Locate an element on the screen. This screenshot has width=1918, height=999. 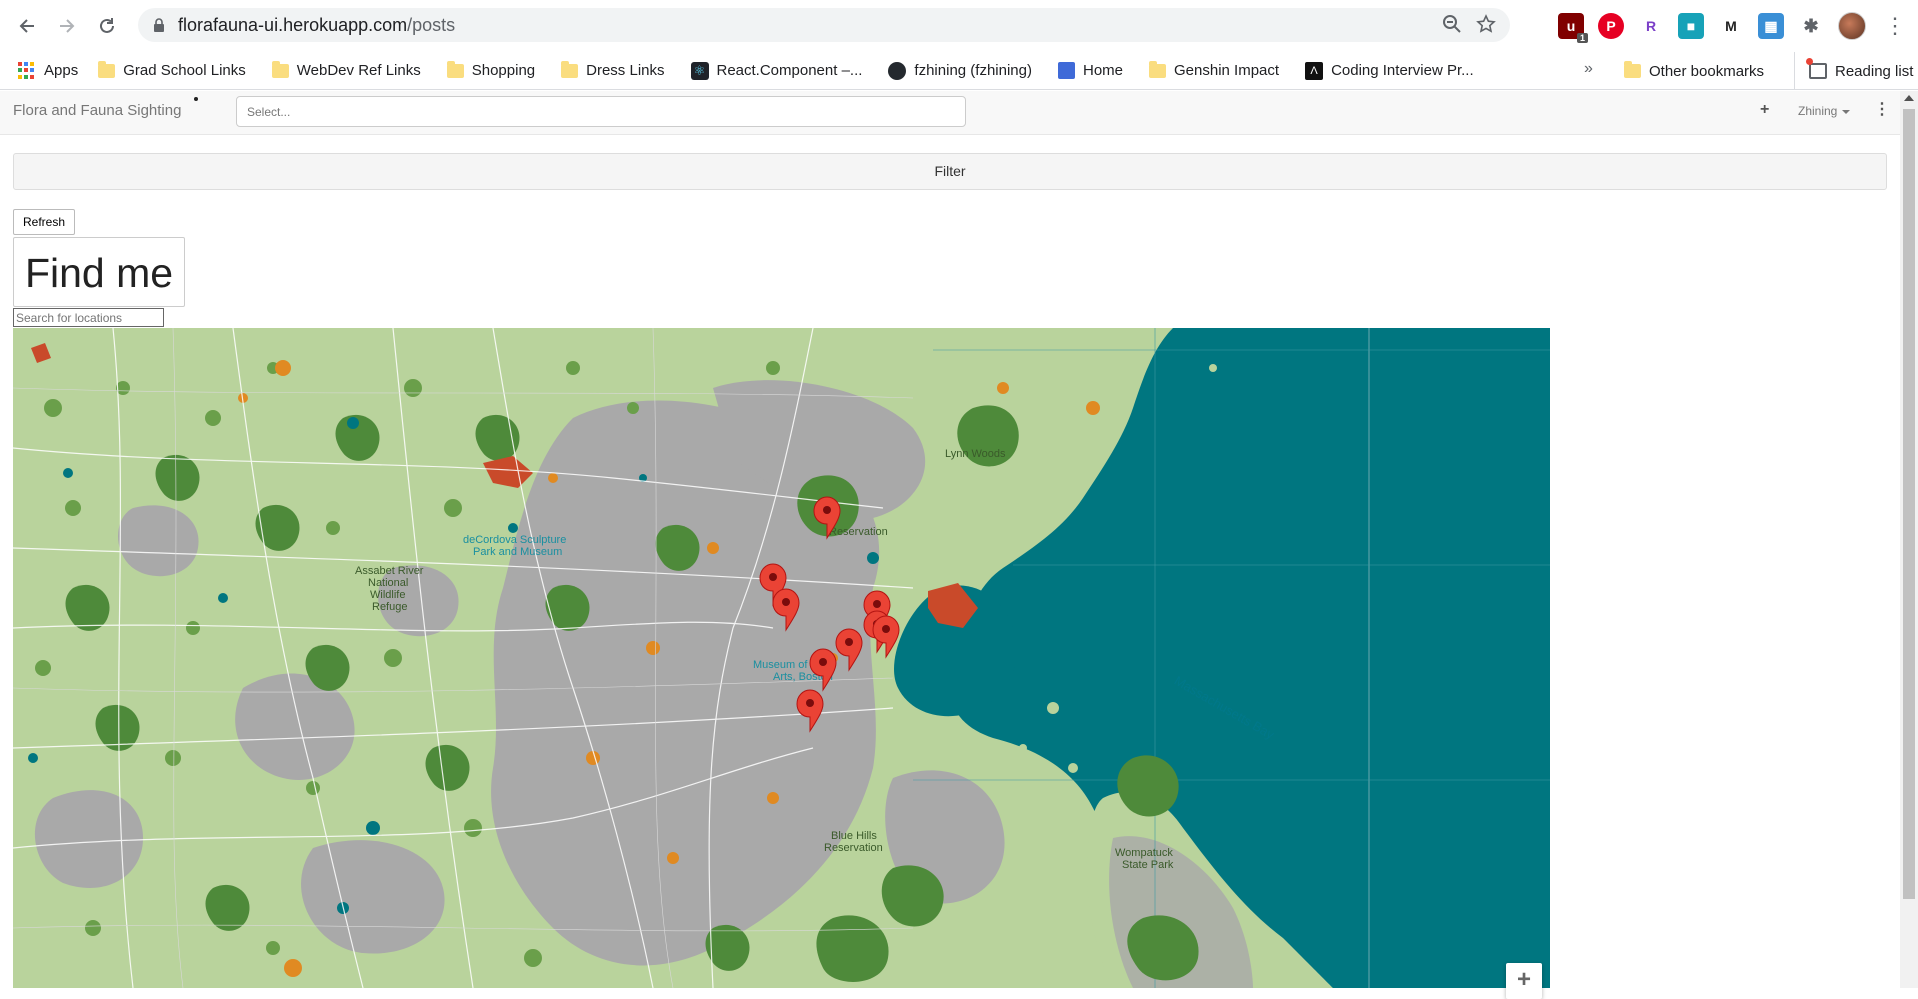
browser-menu-icon: ⋮ is located at coordinates (1895, 26).